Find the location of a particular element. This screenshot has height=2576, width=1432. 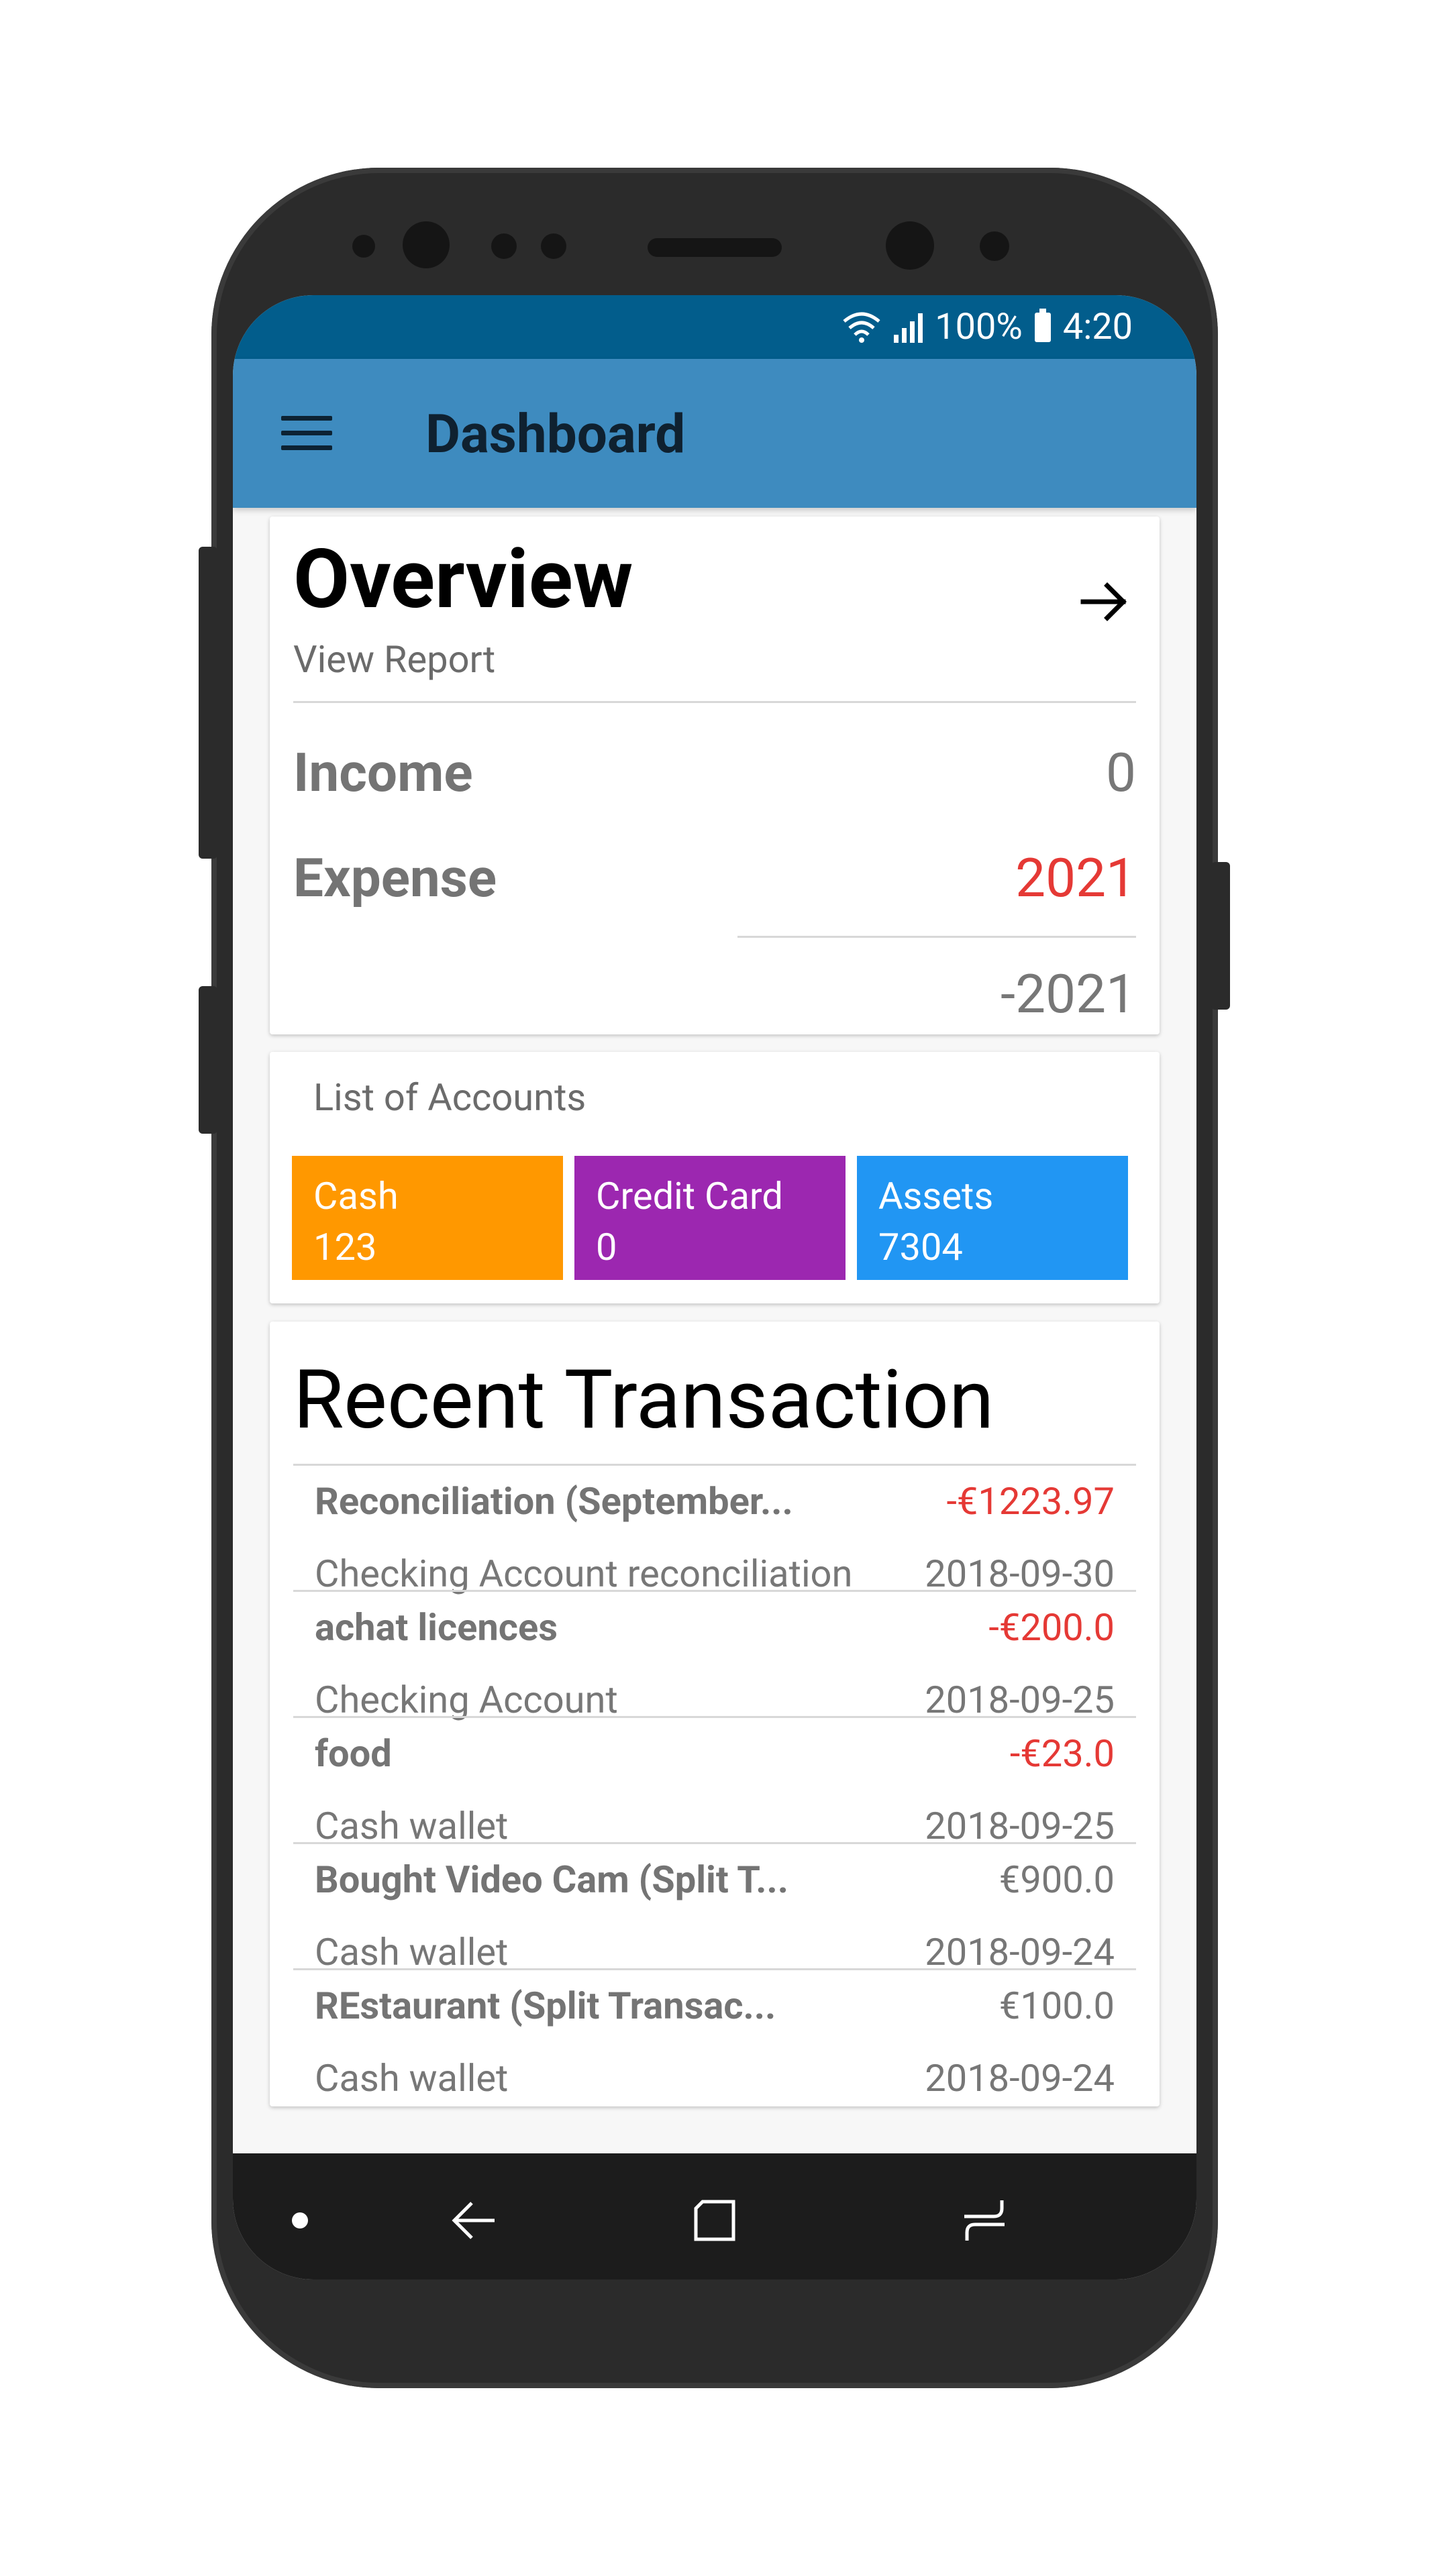

nav-dot-icon is located at coordinates (300, 2220).